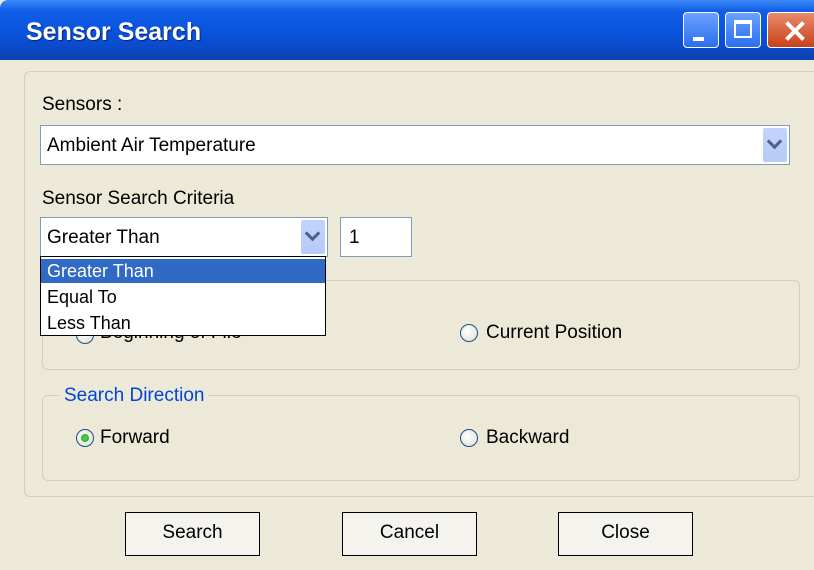 This screenshot has width=814, height=570. Describe the element at coordinates (138, 198) in the screenshot. I see `criteria-label: Sensor Search Criteria` at that location.